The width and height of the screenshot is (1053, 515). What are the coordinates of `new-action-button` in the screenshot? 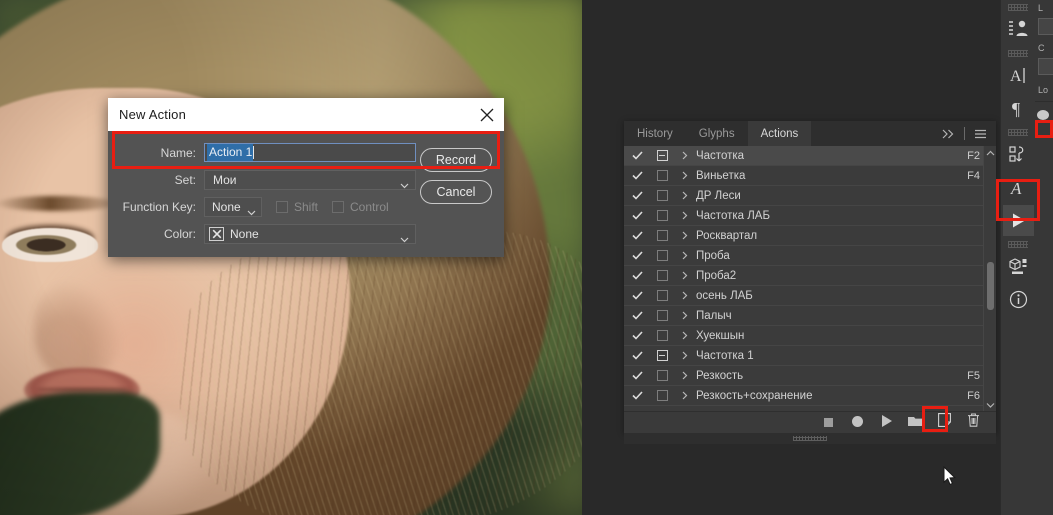 It's located at (944, 423).